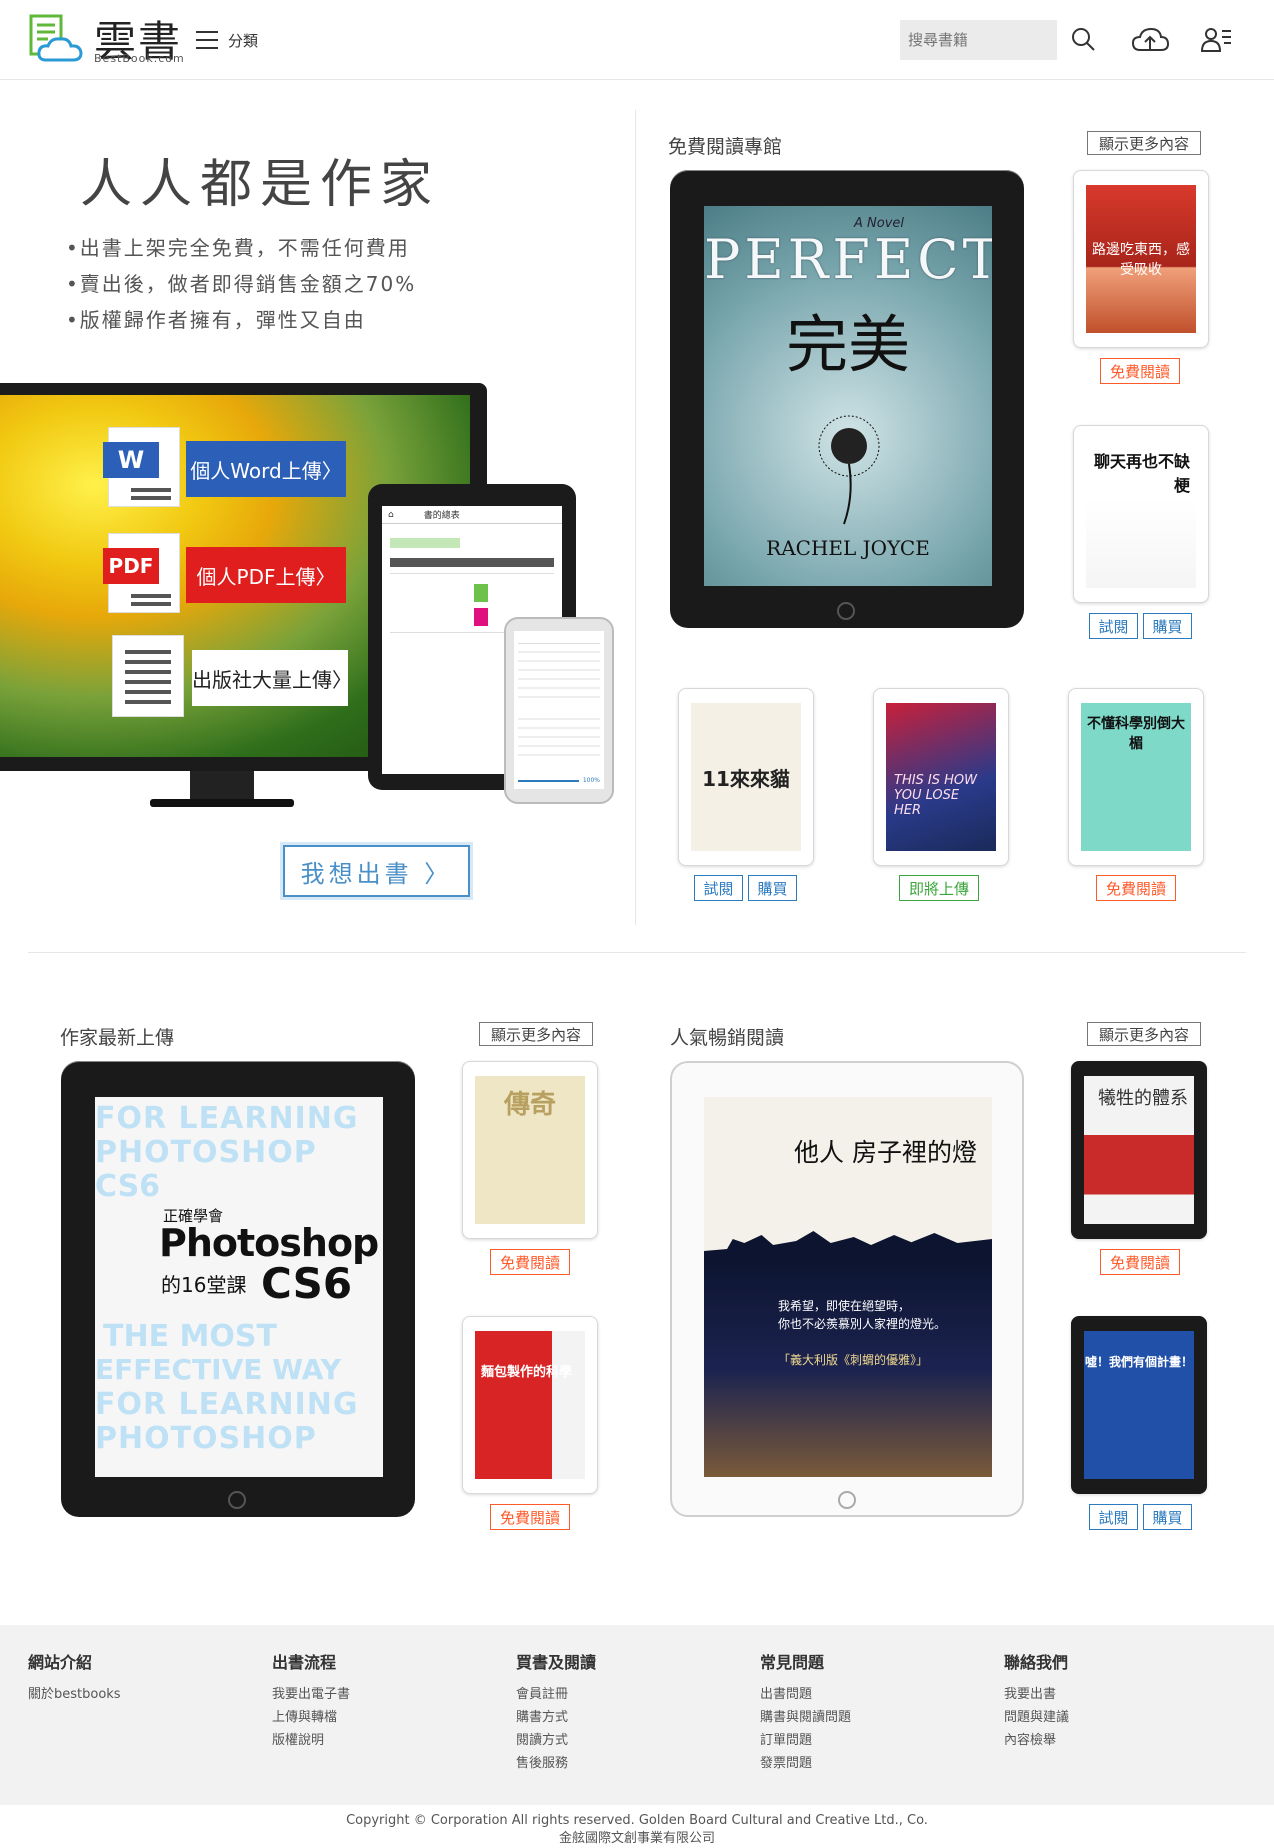 Image resolution: width=1274 pixels, height=1848 pixels. Describe the element at coordinates (243, 40) in the screenshot. I see `menu-label: 分類` at that location.